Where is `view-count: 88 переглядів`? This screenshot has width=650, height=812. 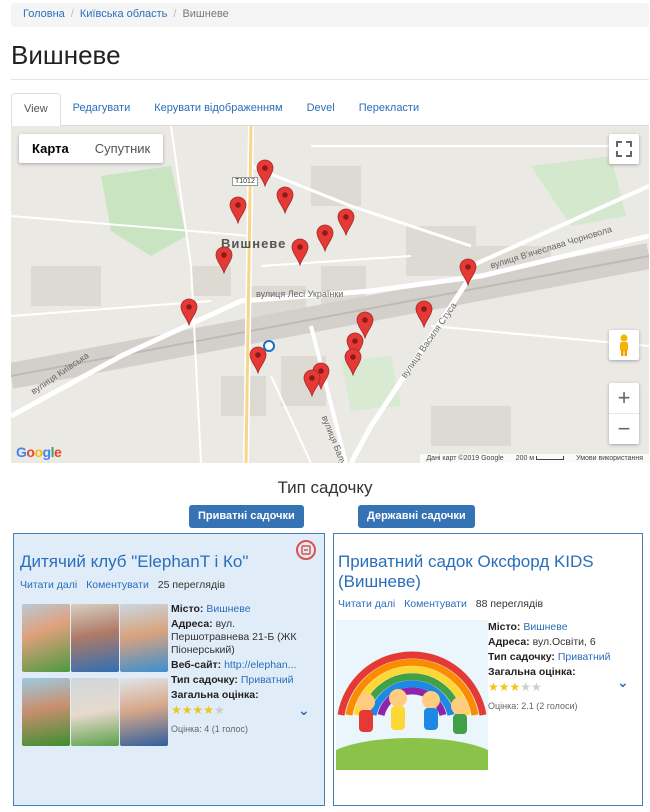
view-count: 88 переглядів is located at coordinates (509, 604).